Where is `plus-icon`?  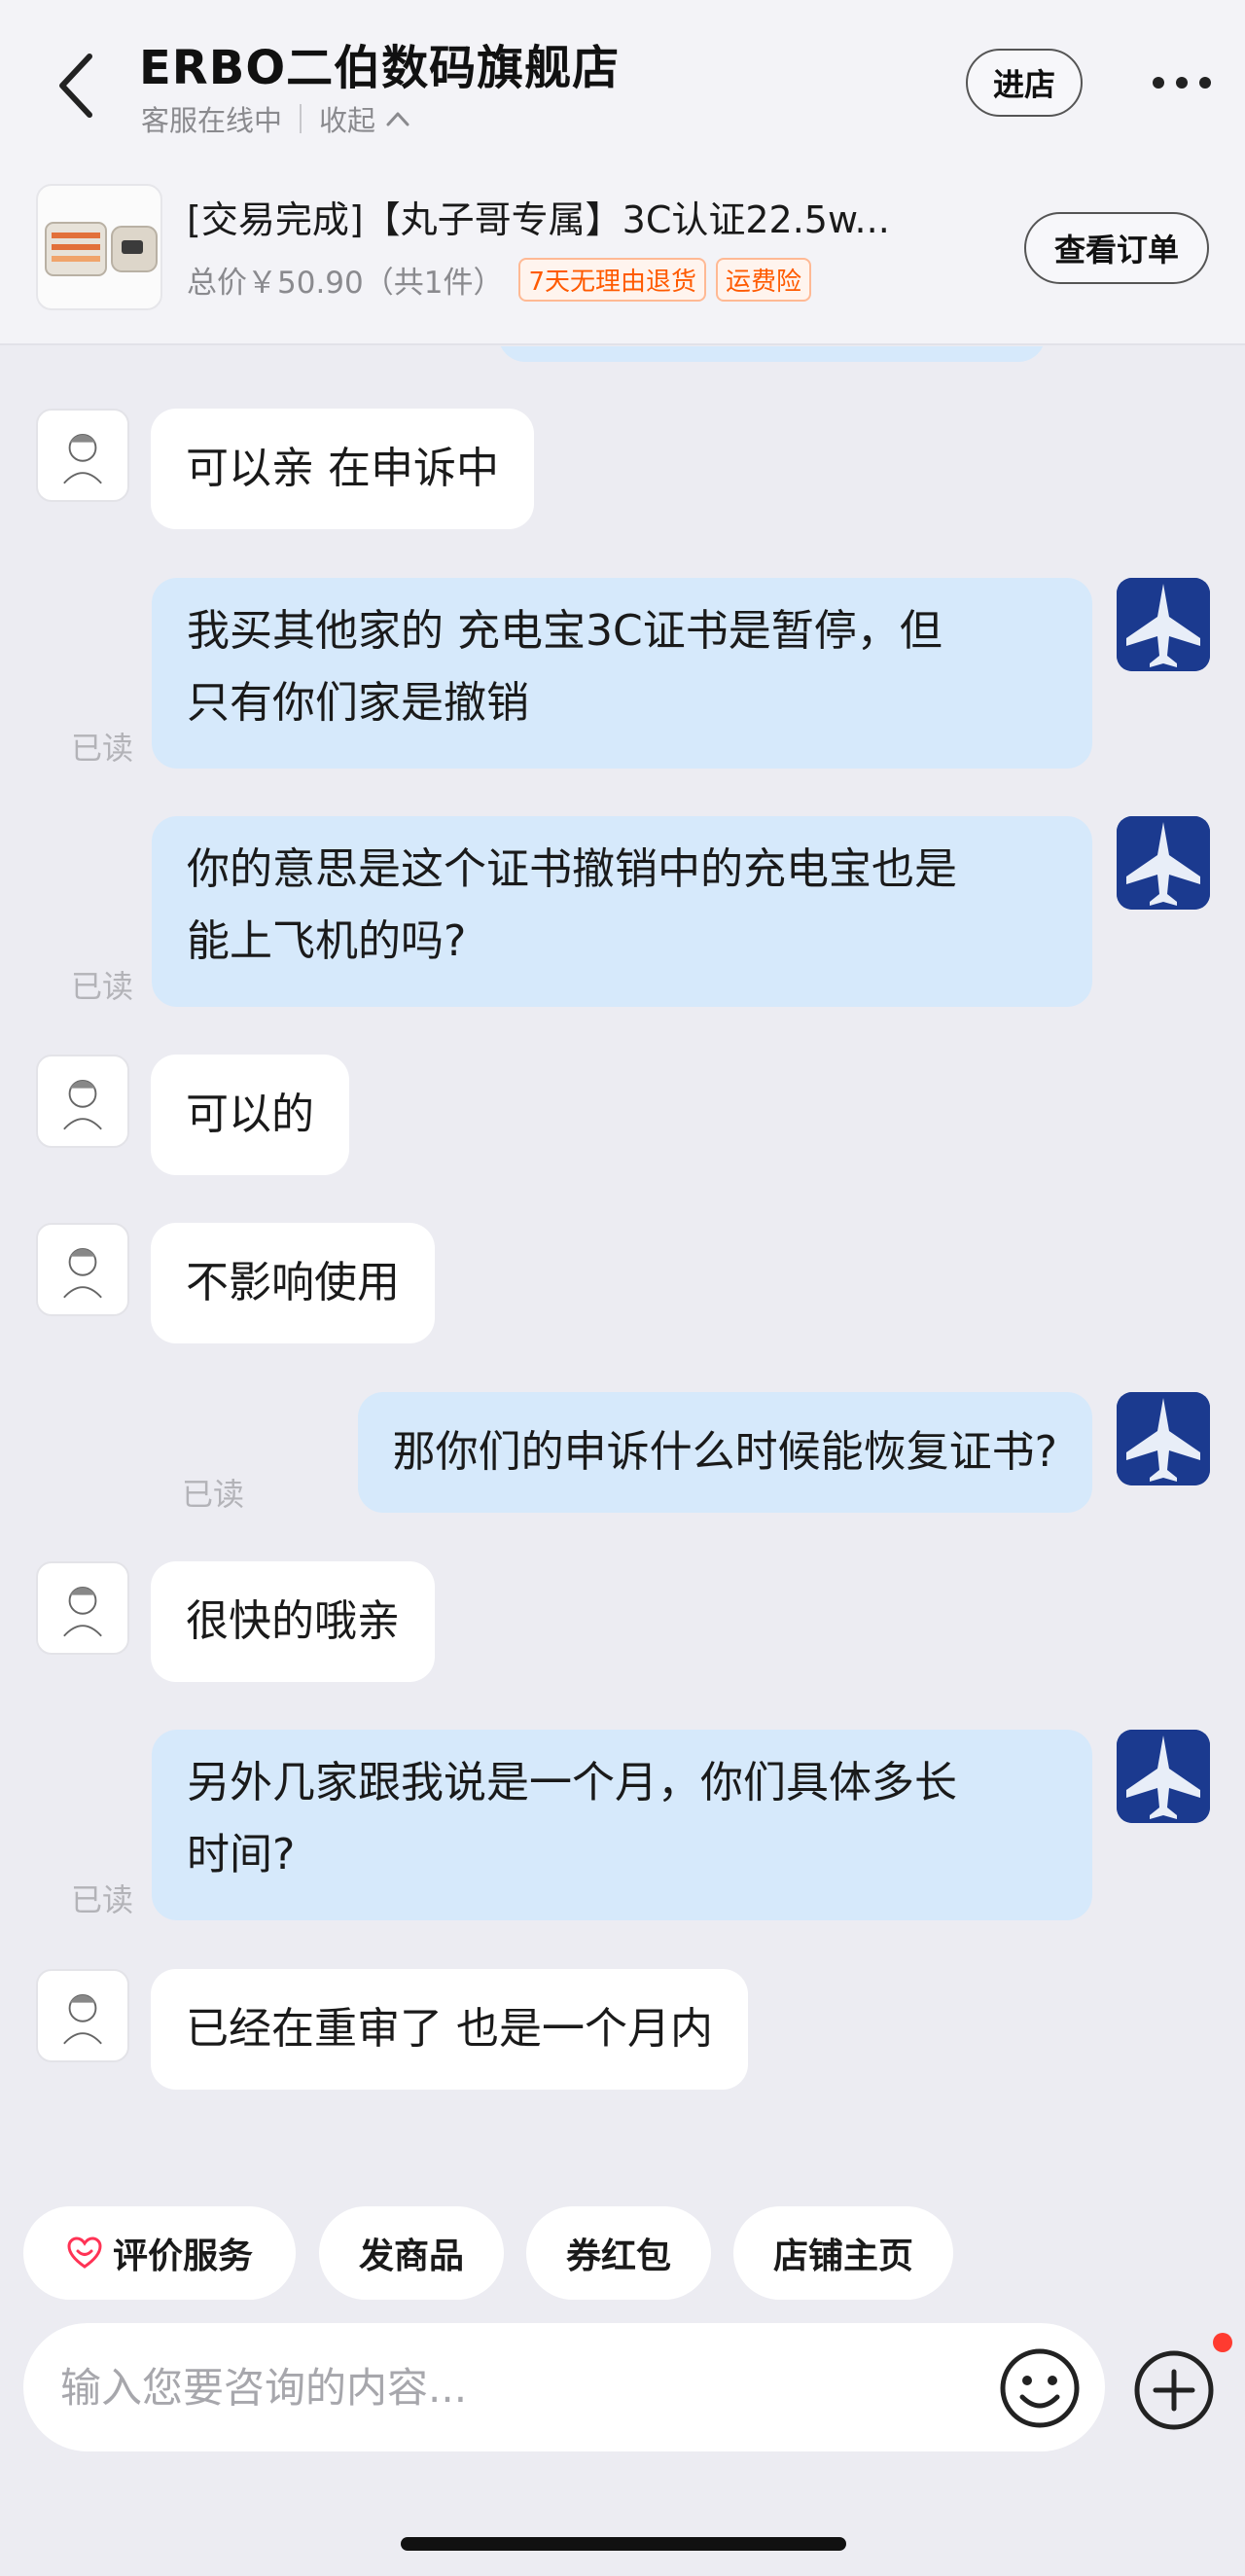 plus-icon is located at coordinates (1174, 2390).